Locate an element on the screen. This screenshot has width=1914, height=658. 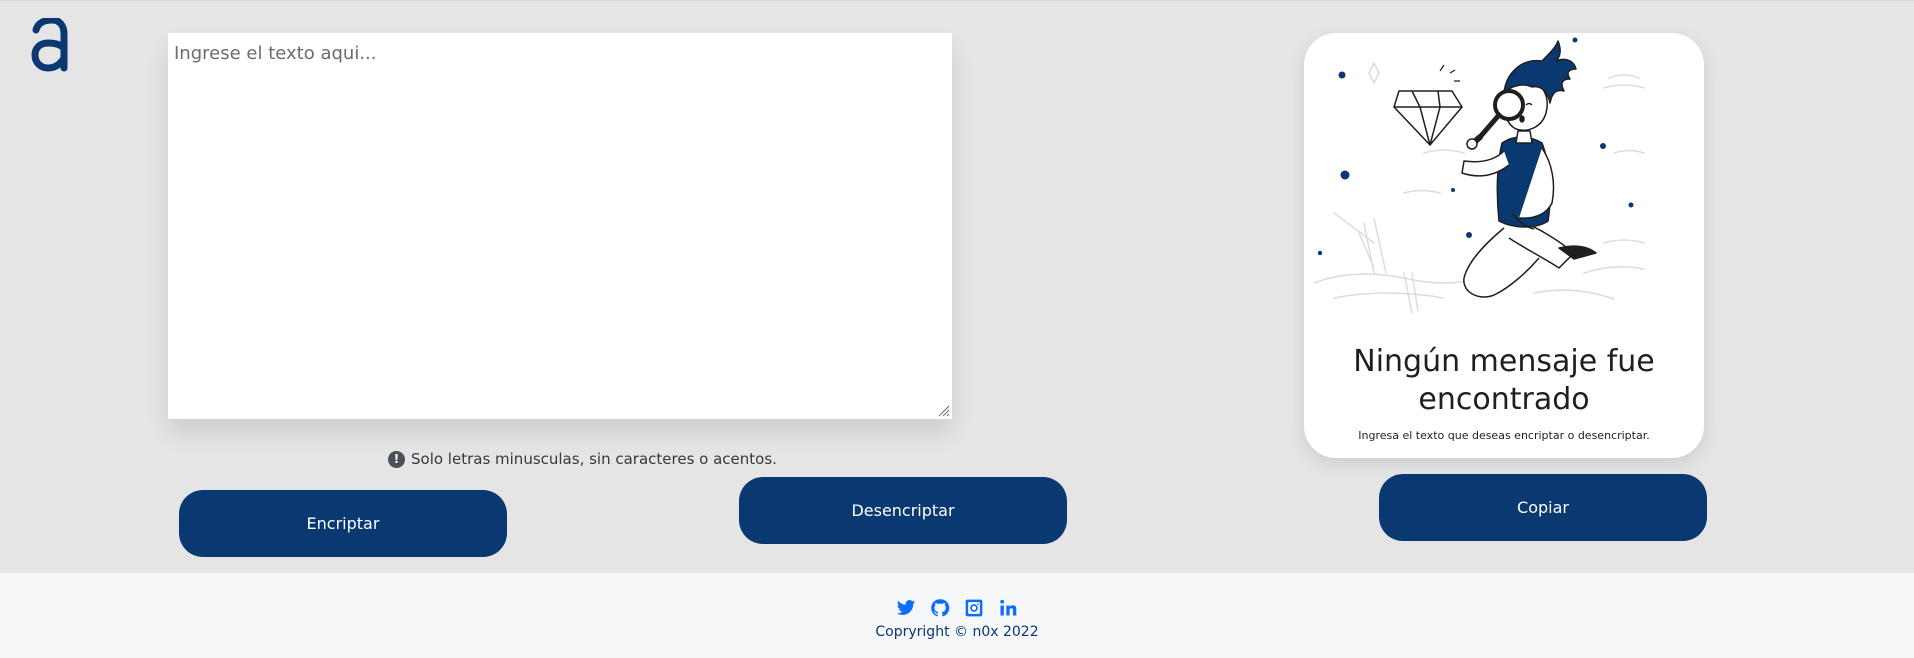
top-divider is located at coordinates (957, 0).